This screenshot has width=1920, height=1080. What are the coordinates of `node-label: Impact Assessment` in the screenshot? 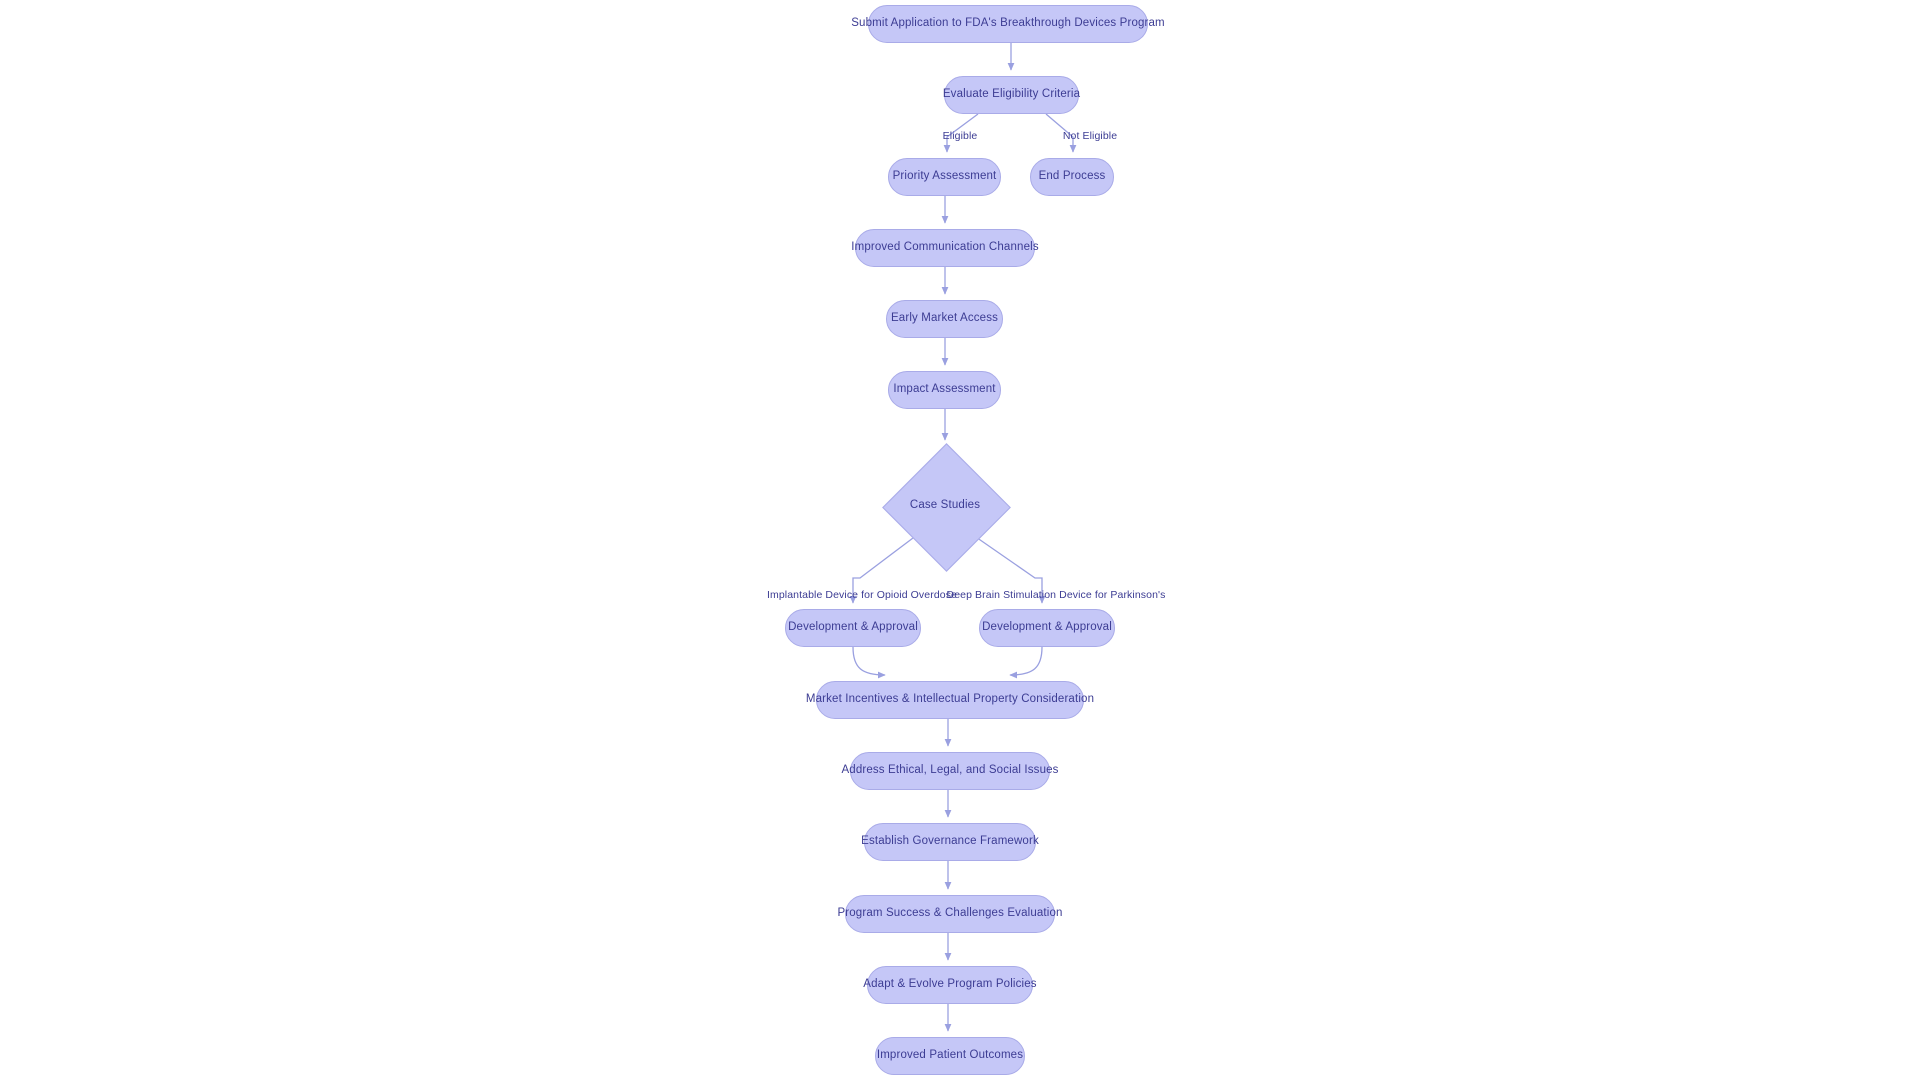 It's located at (944, 389).